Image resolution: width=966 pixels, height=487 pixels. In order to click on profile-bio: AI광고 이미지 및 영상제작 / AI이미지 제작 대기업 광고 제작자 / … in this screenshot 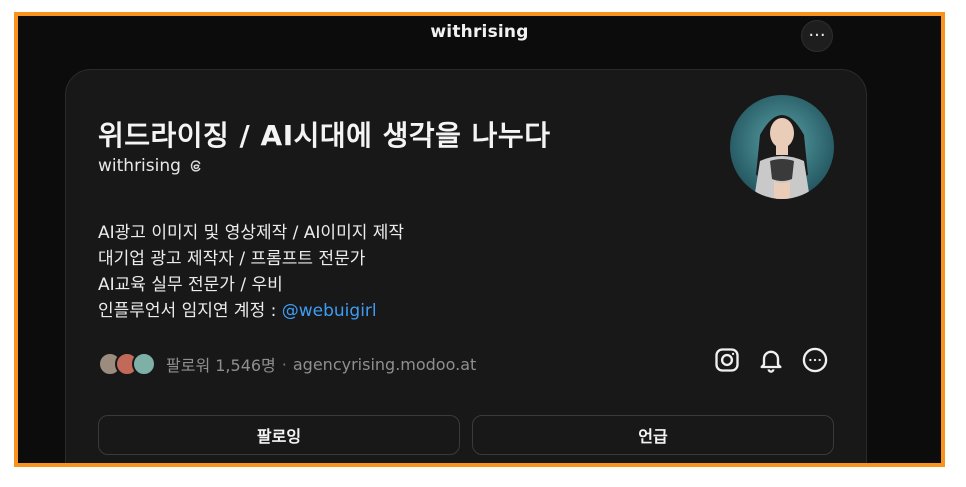, I will do `click(251, 272)`.